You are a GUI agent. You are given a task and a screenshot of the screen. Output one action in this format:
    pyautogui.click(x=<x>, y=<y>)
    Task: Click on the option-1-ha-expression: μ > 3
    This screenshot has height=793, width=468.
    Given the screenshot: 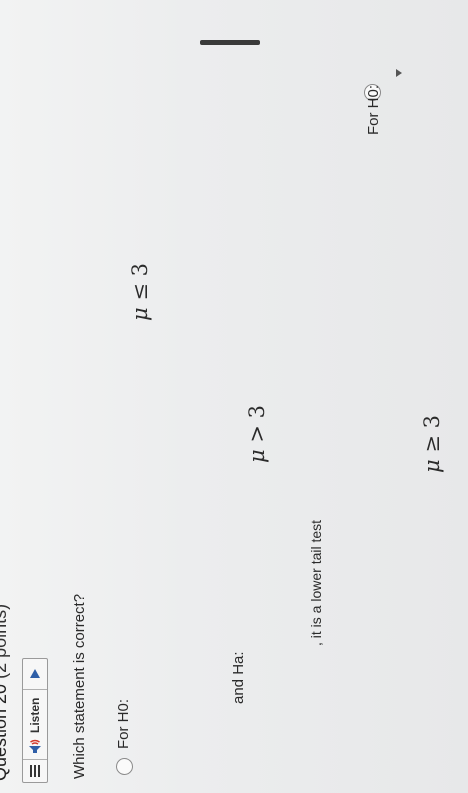 What is the action you would take?
    pyautogui.click(x=257, y=434)
    